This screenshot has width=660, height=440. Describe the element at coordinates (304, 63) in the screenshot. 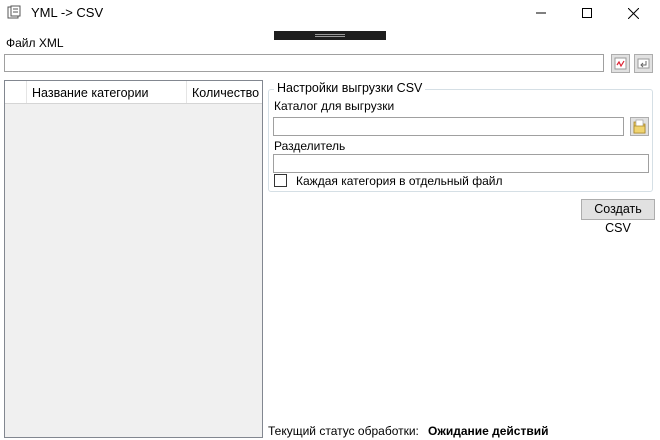

I see `xml-file-input` at that location.